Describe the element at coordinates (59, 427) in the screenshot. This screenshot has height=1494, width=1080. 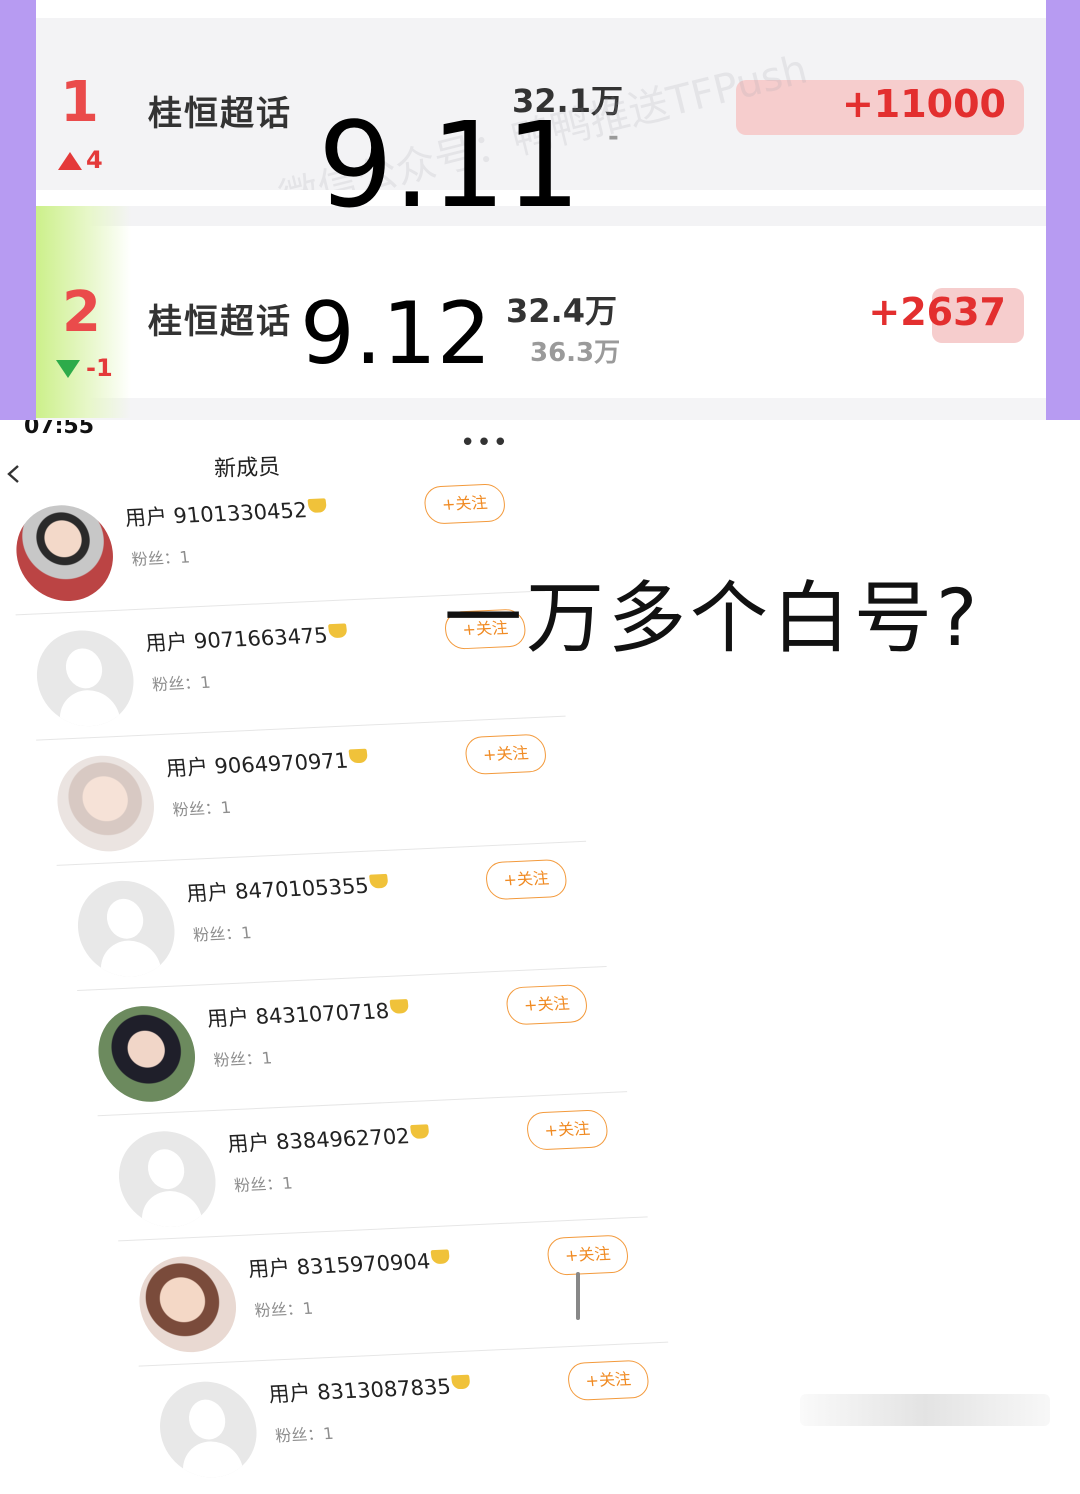
I see `status-time: 07:55` at that location.